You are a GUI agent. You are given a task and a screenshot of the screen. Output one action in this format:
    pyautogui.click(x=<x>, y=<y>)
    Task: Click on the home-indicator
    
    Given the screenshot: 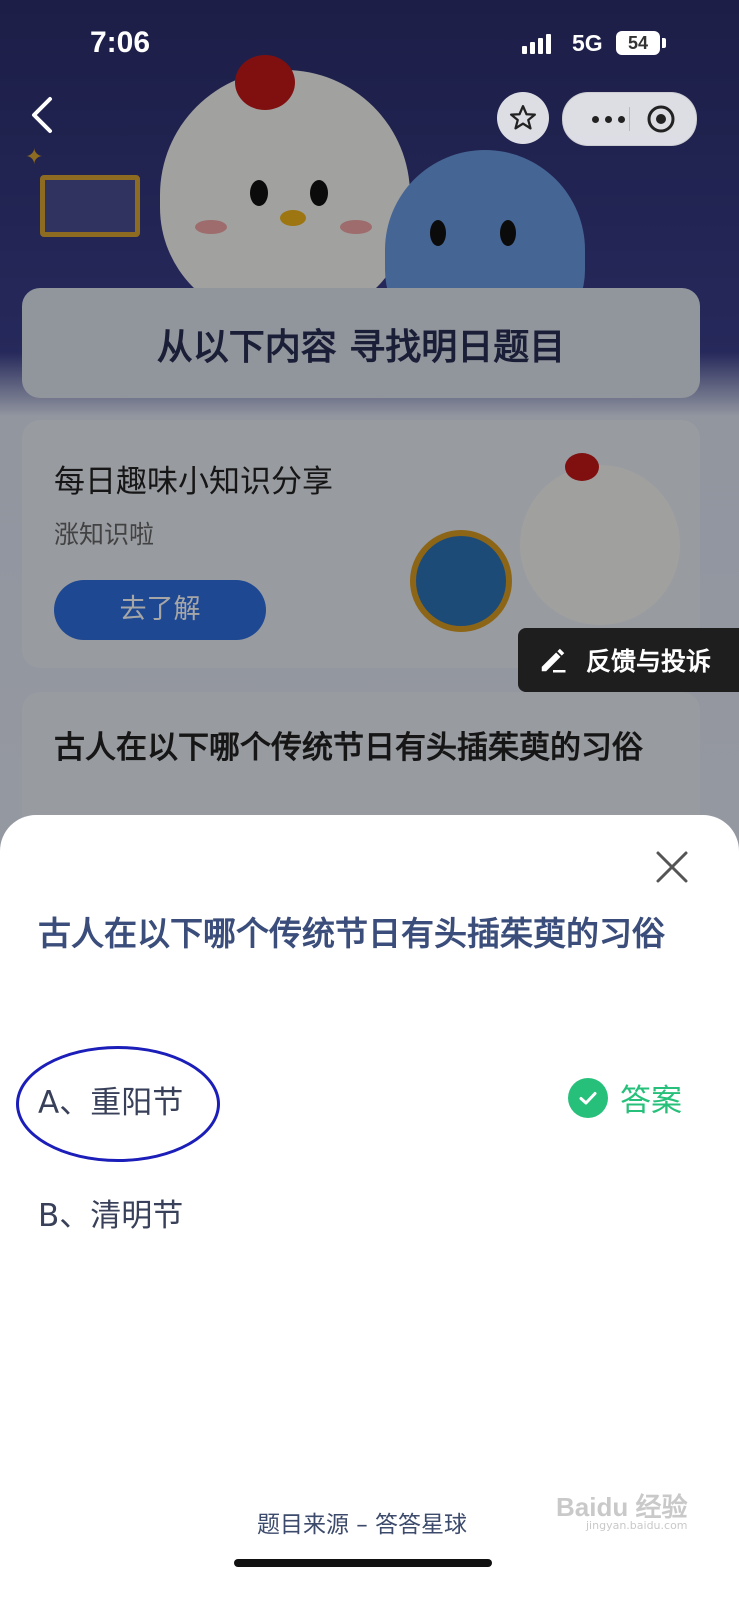 What is the action you would take?
    pyautogui.click(x=363, y=1563)
    